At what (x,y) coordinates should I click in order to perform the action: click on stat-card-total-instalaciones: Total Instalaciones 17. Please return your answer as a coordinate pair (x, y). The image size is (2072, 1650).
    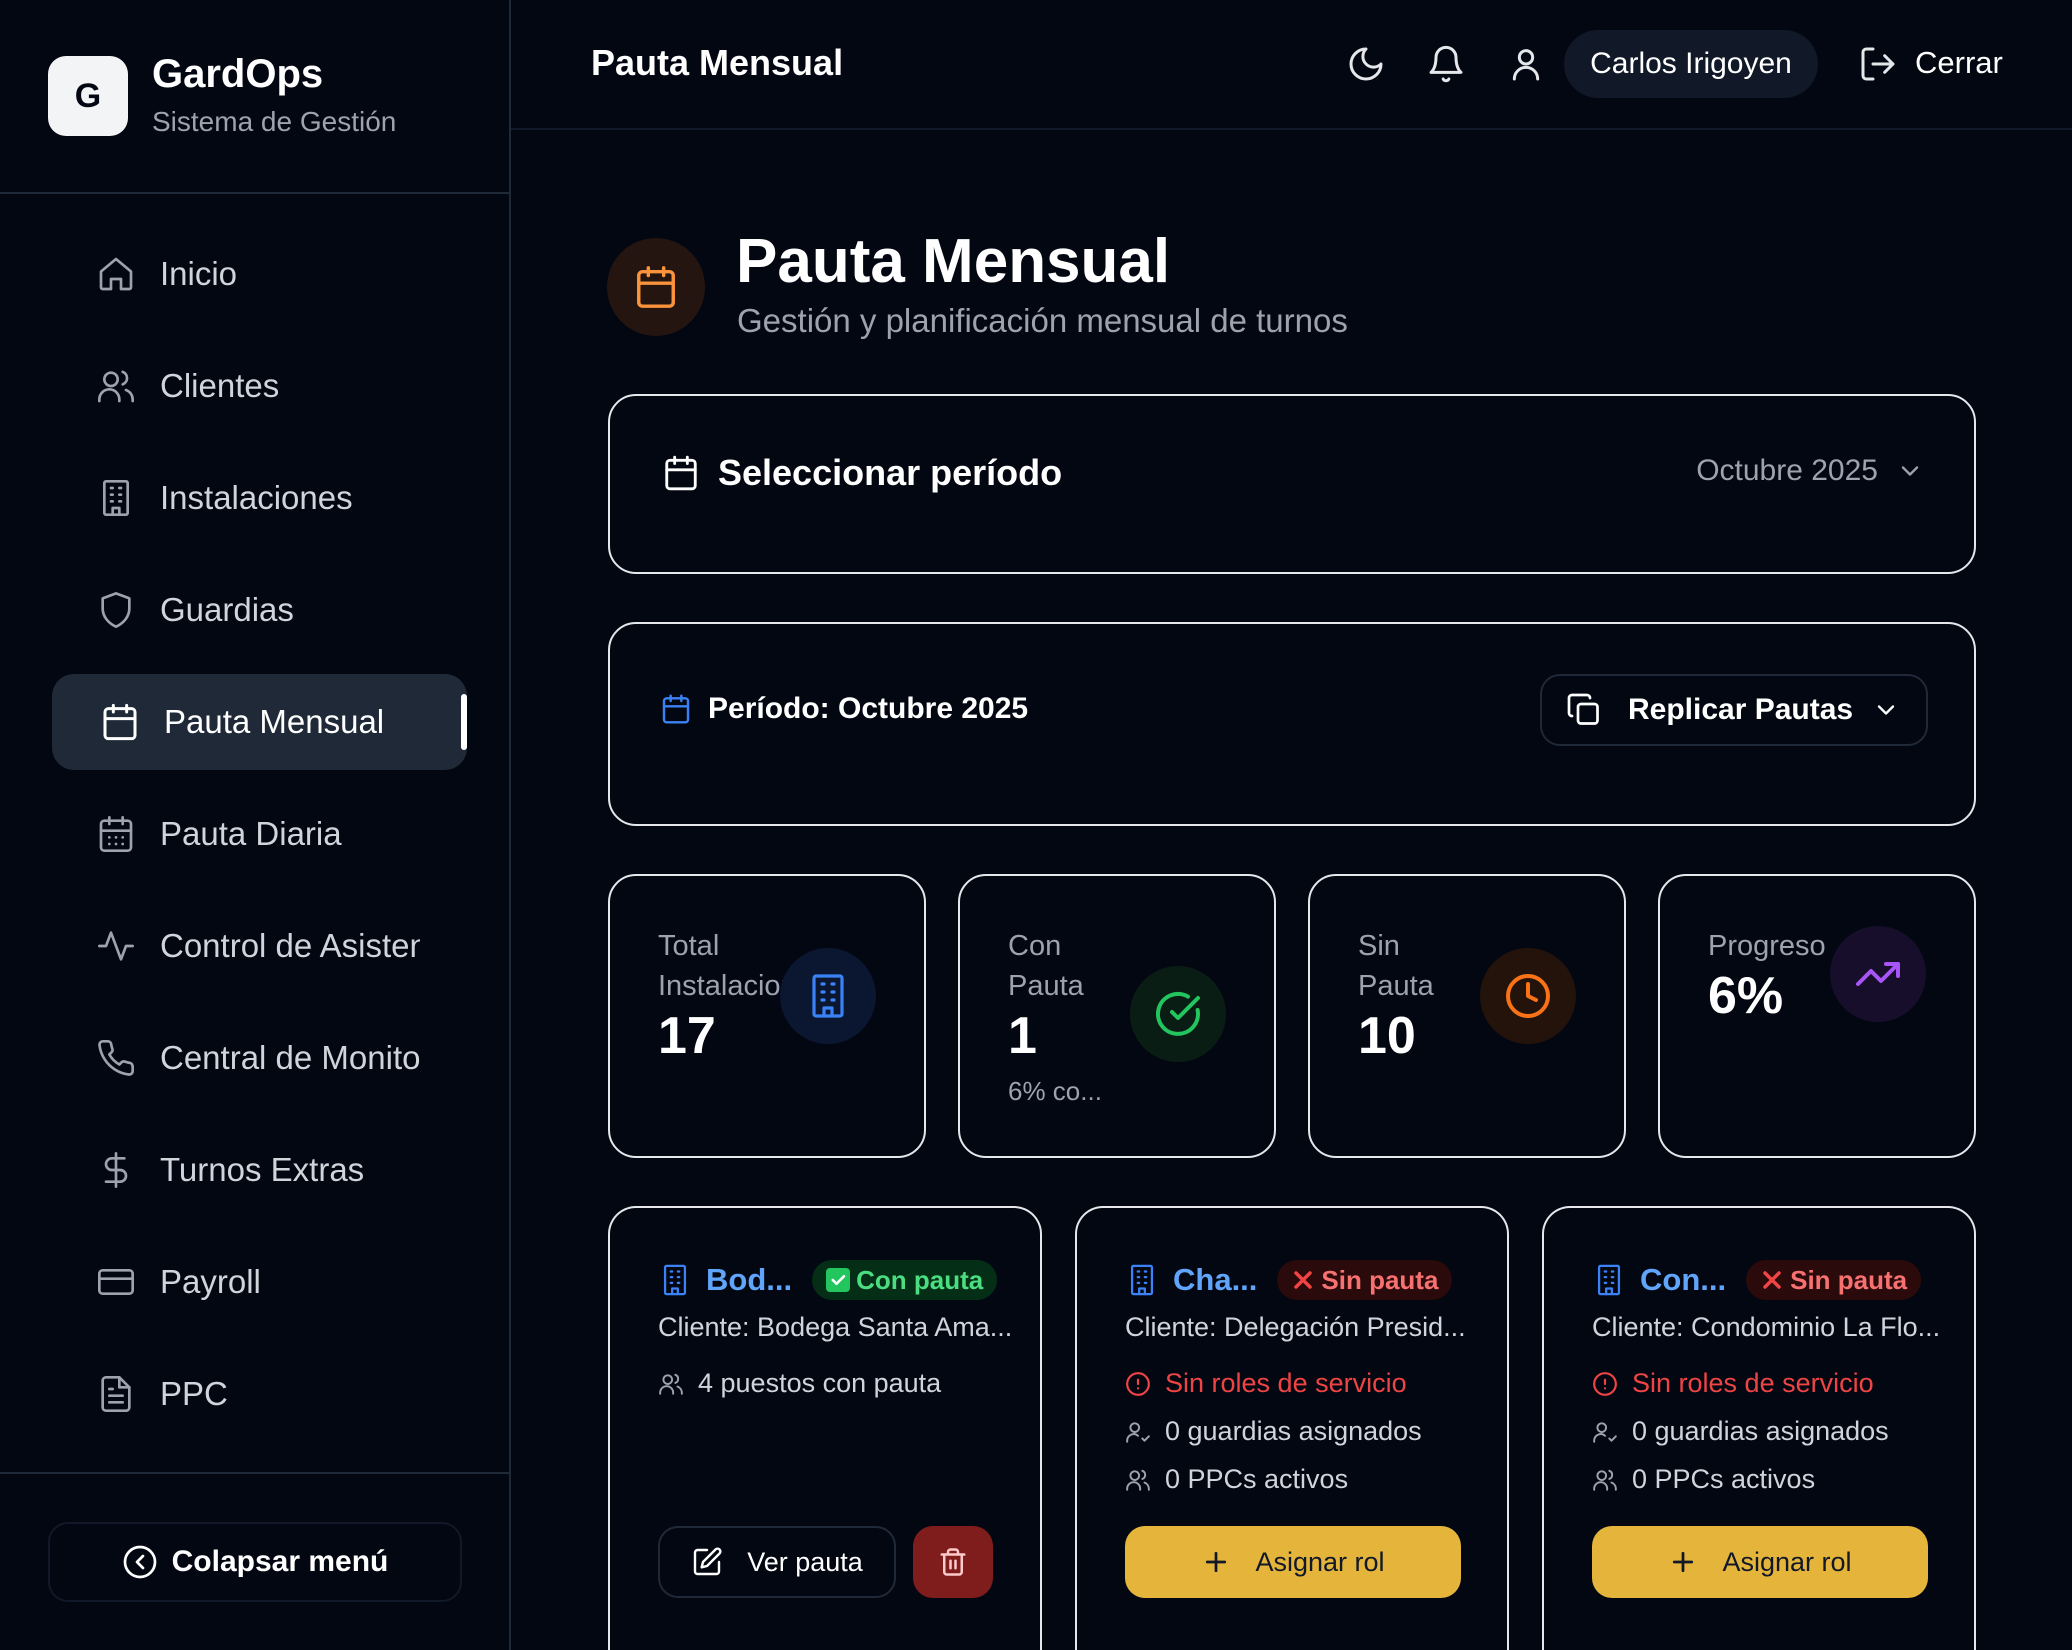
    Looking at the image, I should click on (767, 1016).